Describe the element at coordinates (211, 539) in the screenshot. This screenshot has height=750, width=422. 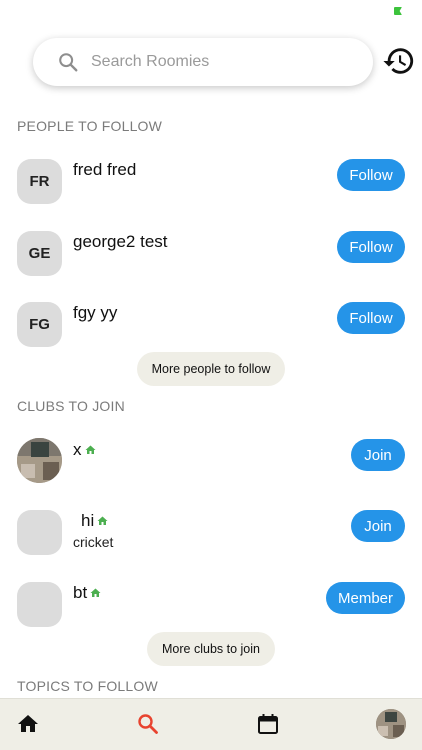
I see `list-item: hi cricket Join` at that location.